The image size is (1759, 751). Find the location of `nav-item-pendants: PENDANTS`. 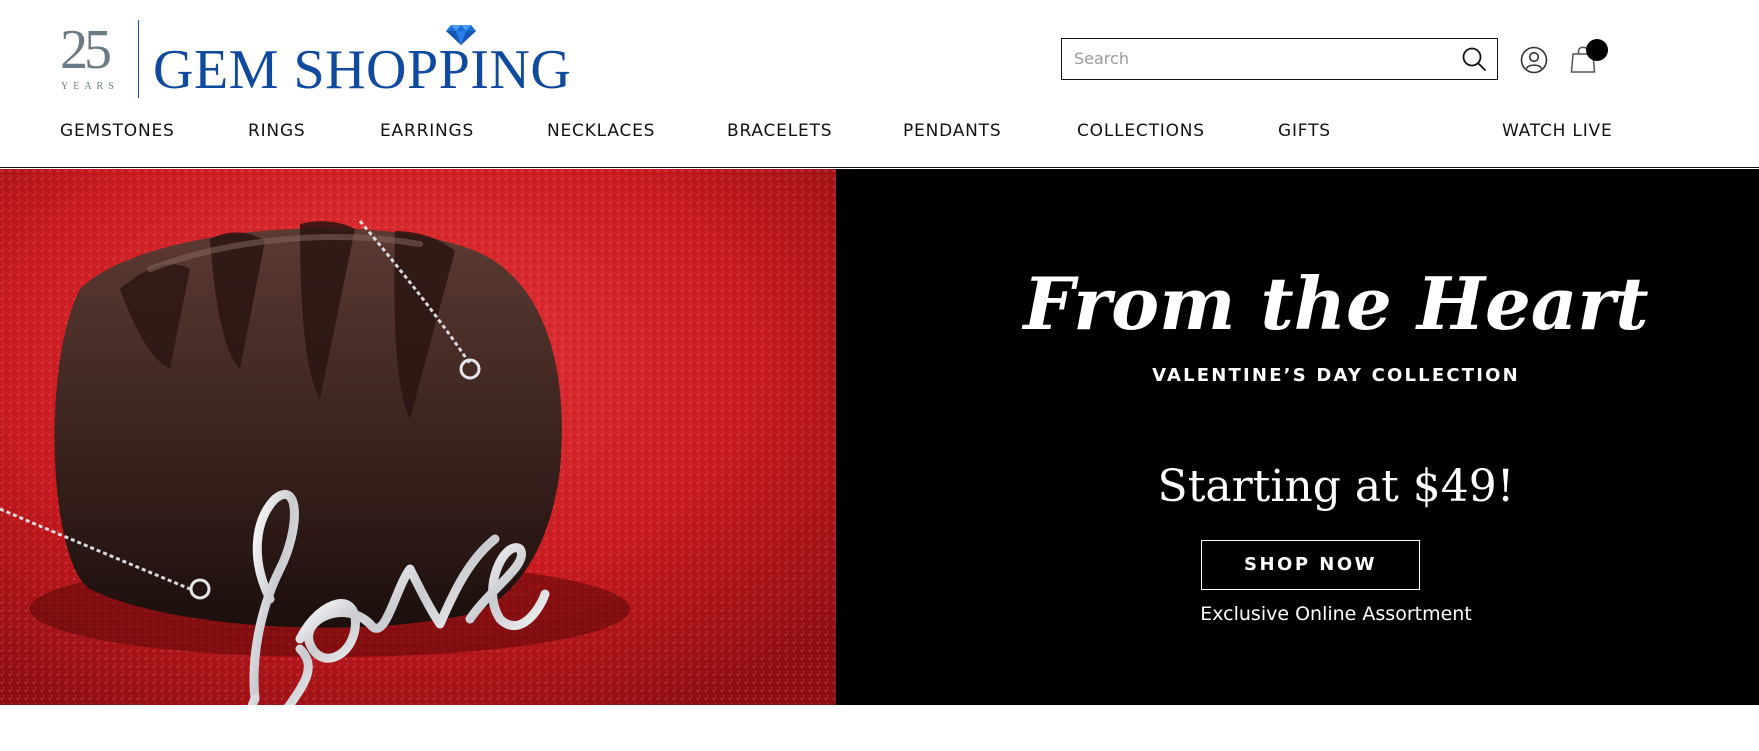

nav-item-pendants: PENDANTS is located at coordinates (952, 131).